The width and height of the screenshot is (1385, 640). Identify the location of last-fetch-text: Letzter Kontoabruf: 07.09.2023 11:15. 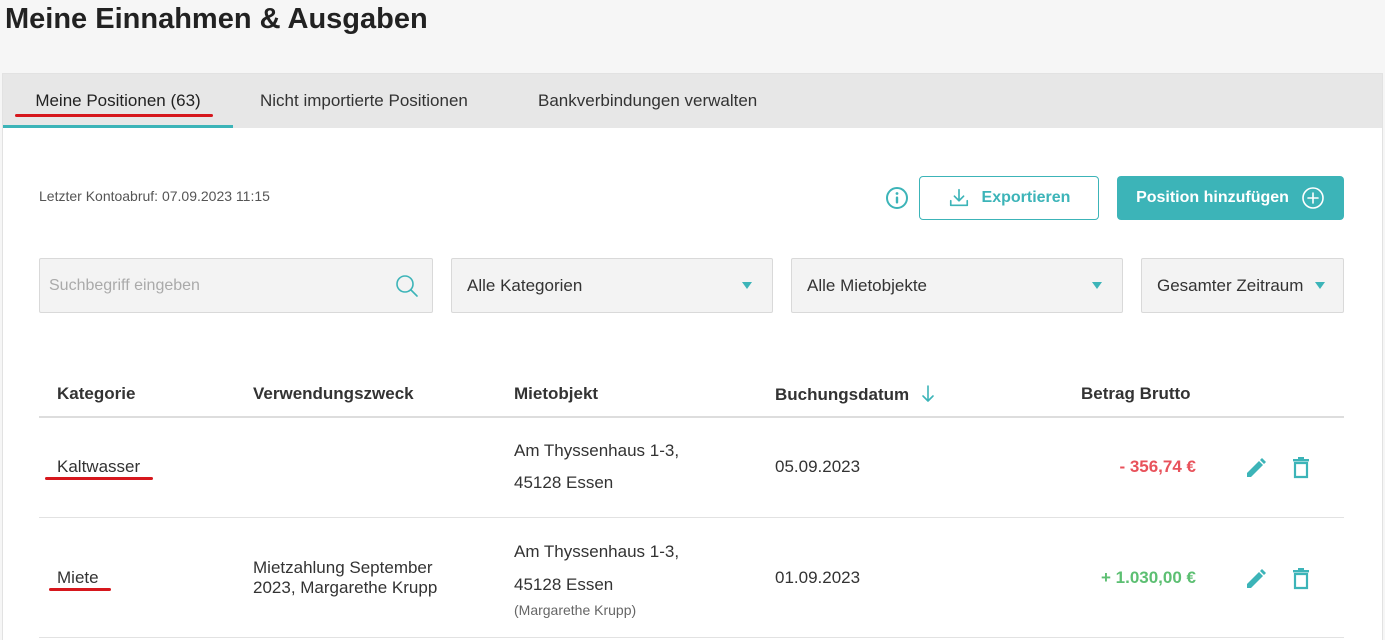
(154, 196).